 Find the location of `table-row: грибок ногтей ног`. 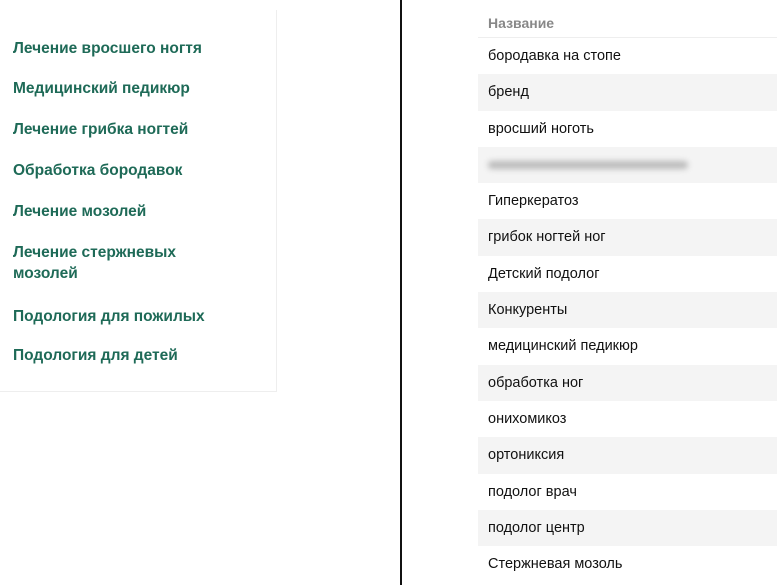

table-row: грибок ногтей ног is located at coordinates (627, 237).